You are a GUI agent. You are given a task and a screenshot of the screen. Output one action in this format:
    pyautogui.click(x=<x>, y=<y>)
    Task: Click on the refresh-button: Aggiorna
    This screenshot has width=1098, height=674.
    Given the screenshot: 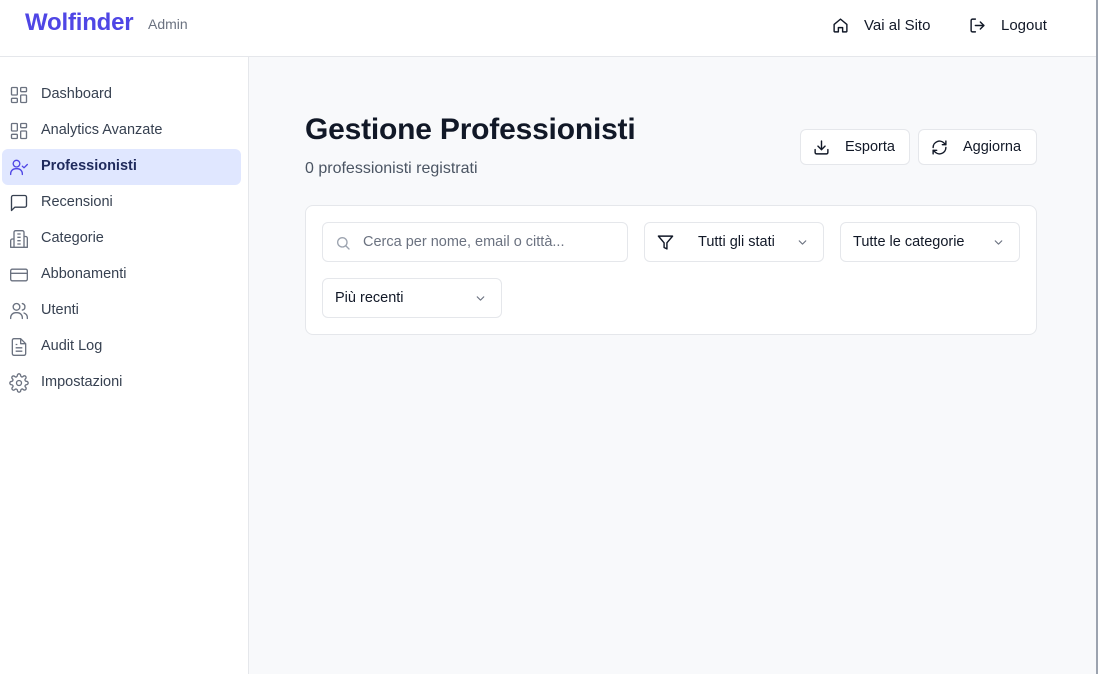 What is the action you would take?
    pyautogui.click(x=977, y=147)
    